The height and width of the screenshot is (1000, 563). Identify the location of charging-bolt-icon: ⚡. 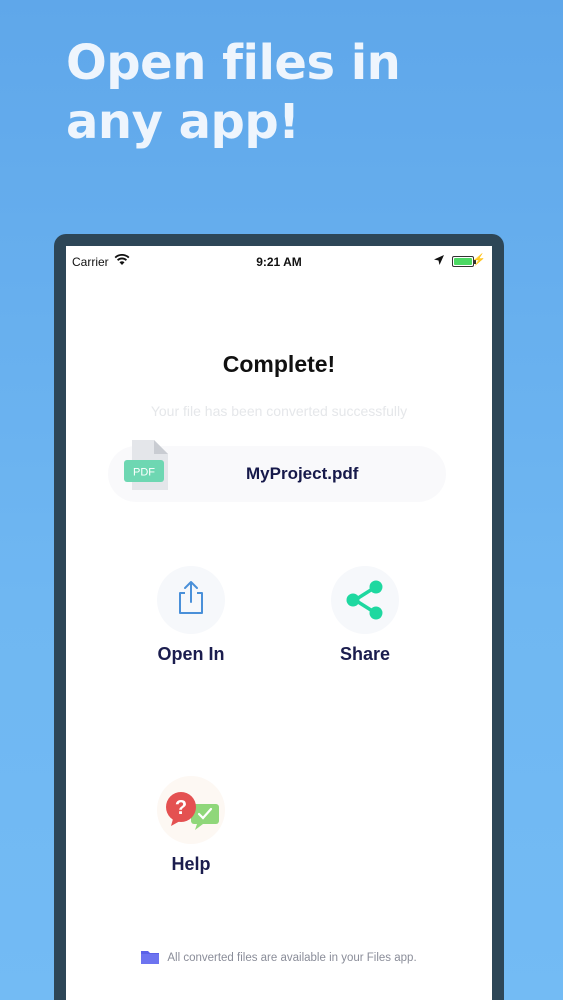
(479, 260).